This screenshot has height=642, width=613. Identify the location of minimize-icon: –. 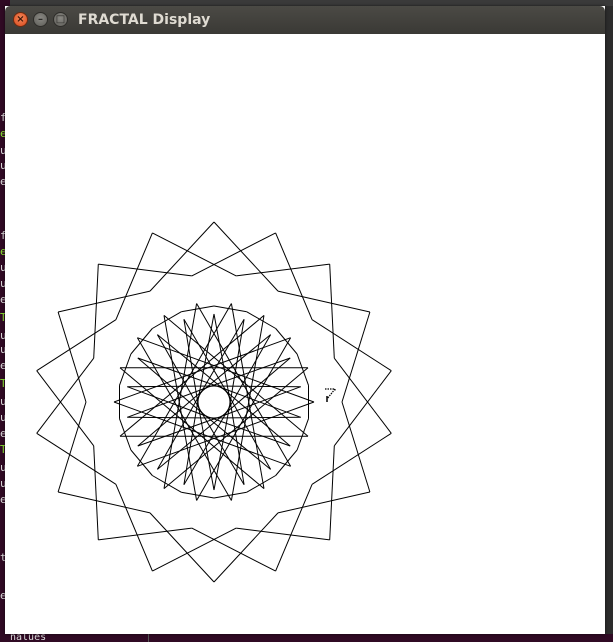
(40, 19).